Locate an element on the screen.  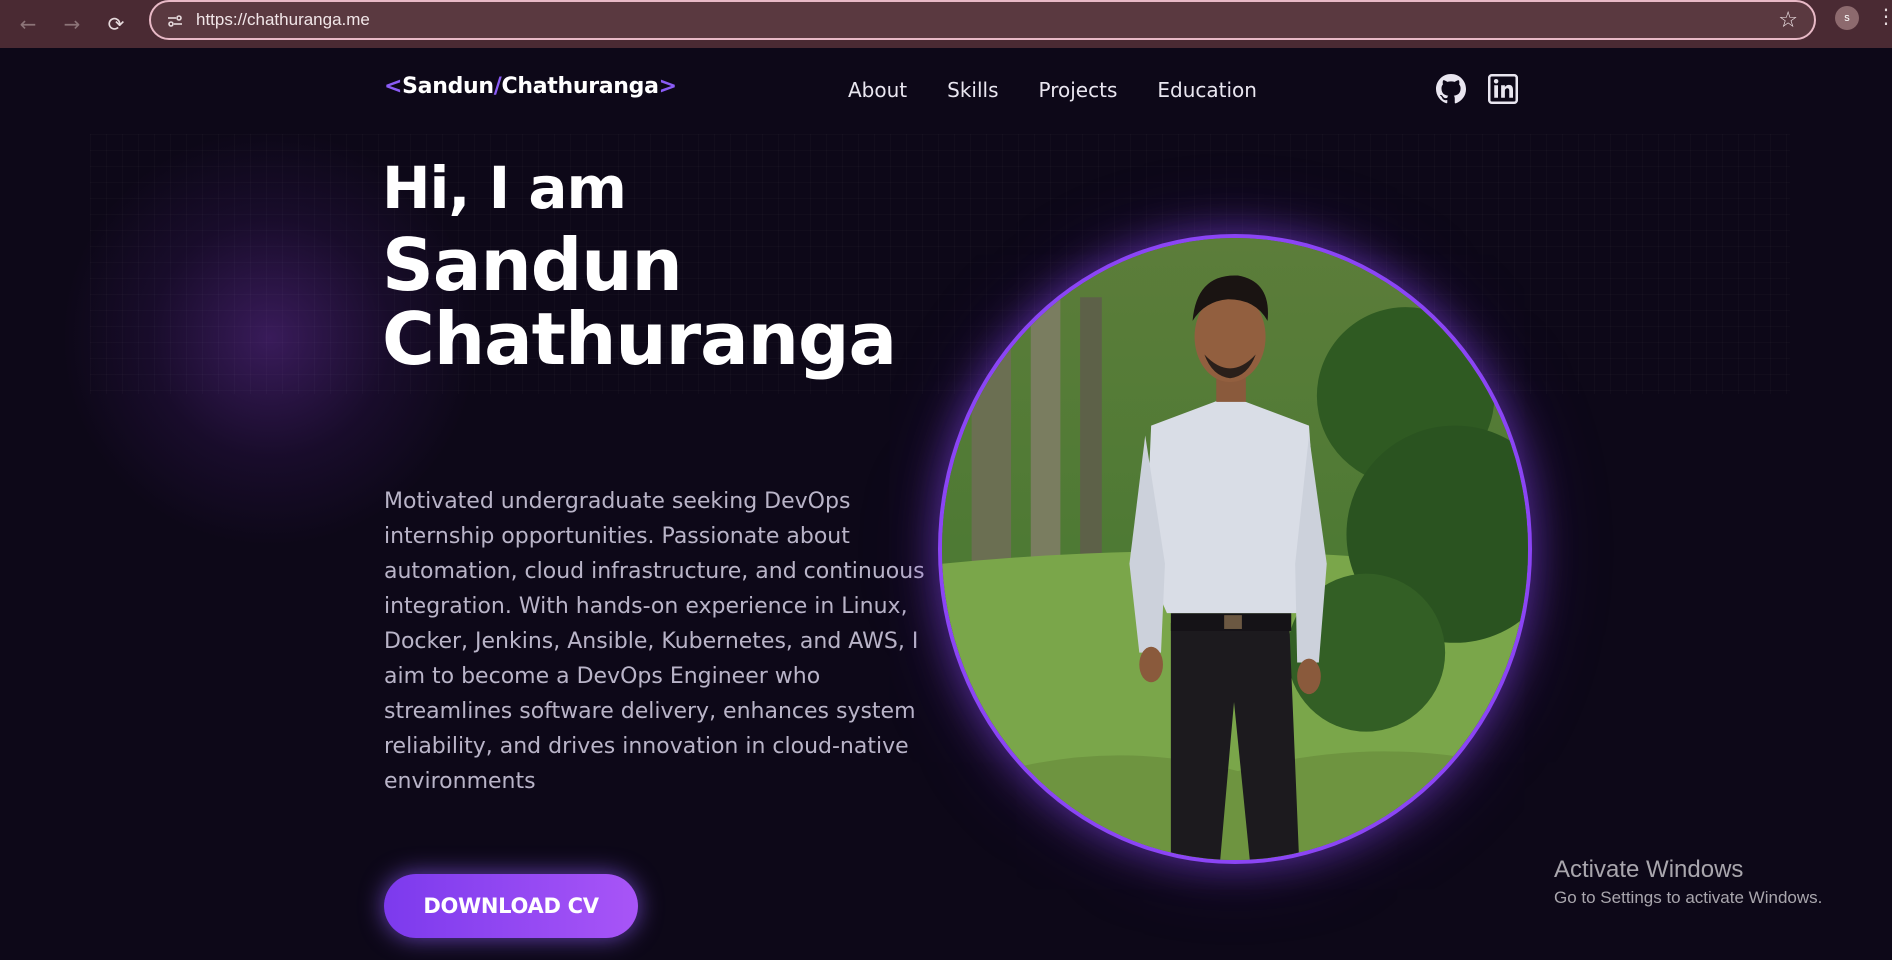
site-info-icon is located at coordinates (175, 21).